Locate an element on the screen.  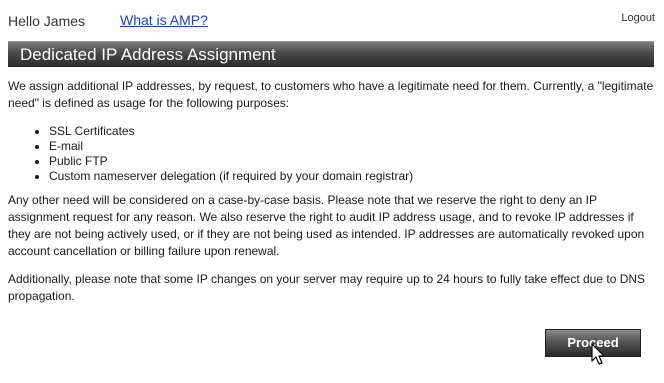
greeting-text: Hello James is located at coordinates (47, 21).